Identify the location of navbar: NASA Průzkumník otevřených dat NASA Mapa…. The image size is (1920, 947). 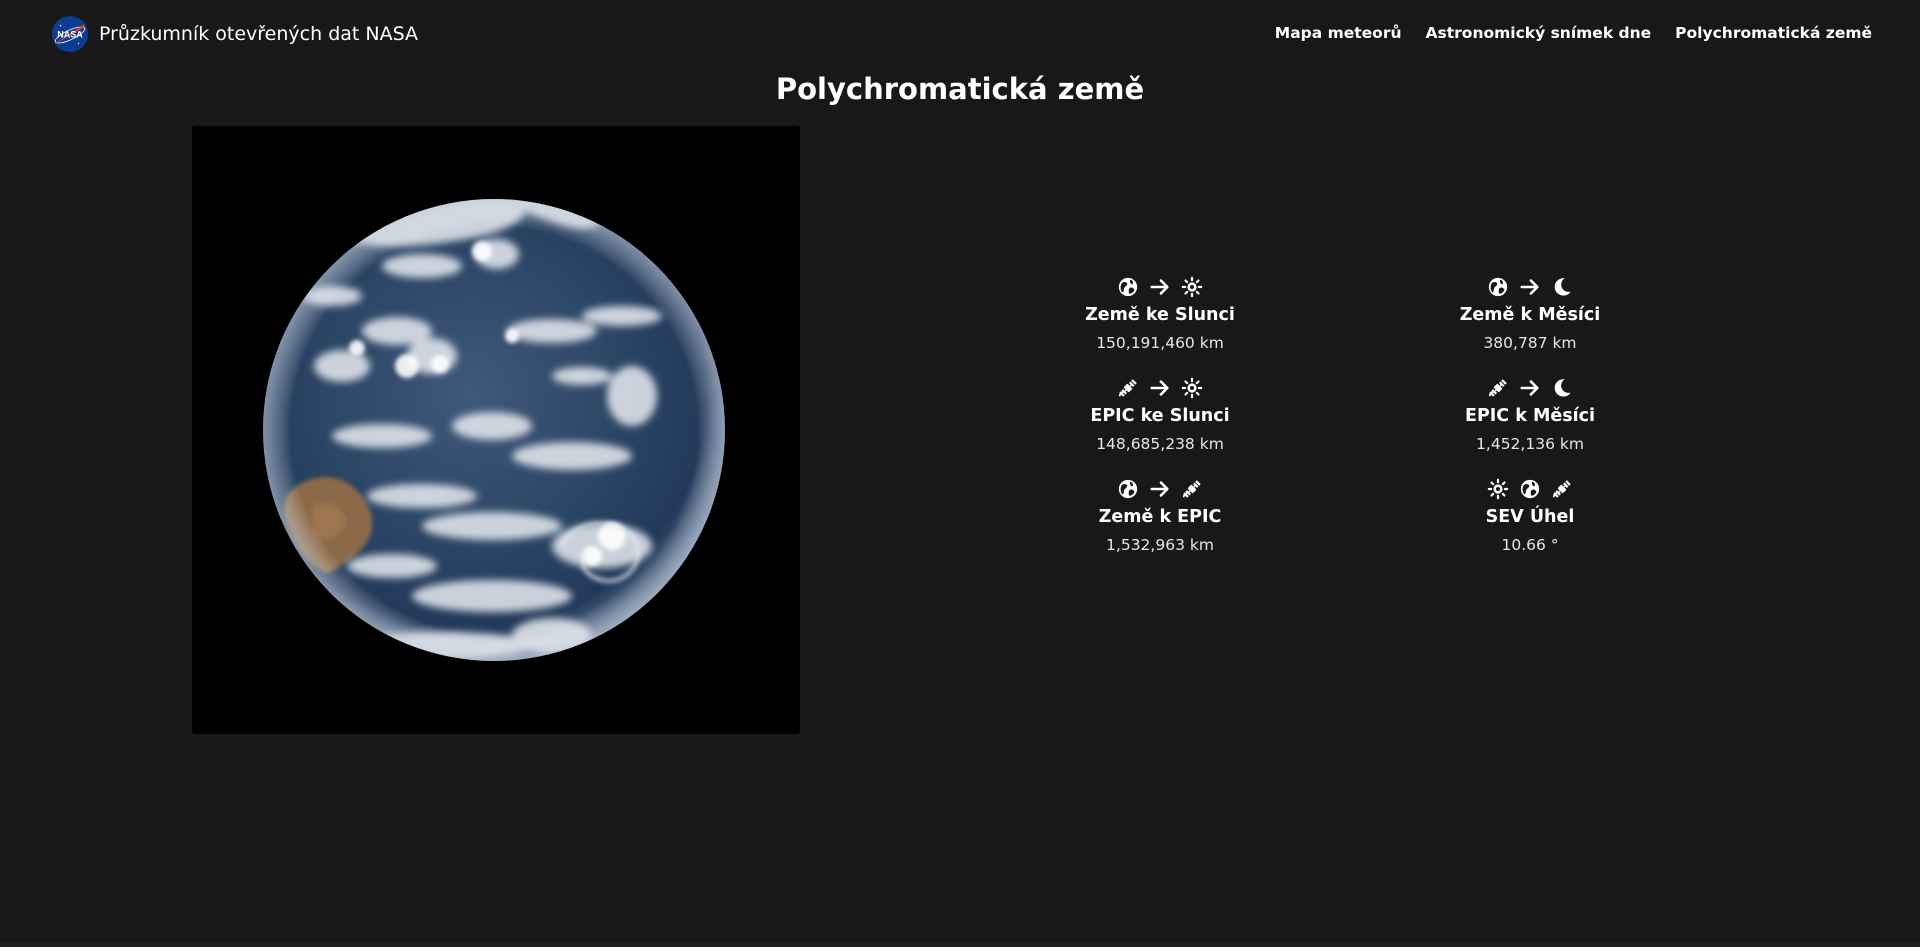
(960, 34).